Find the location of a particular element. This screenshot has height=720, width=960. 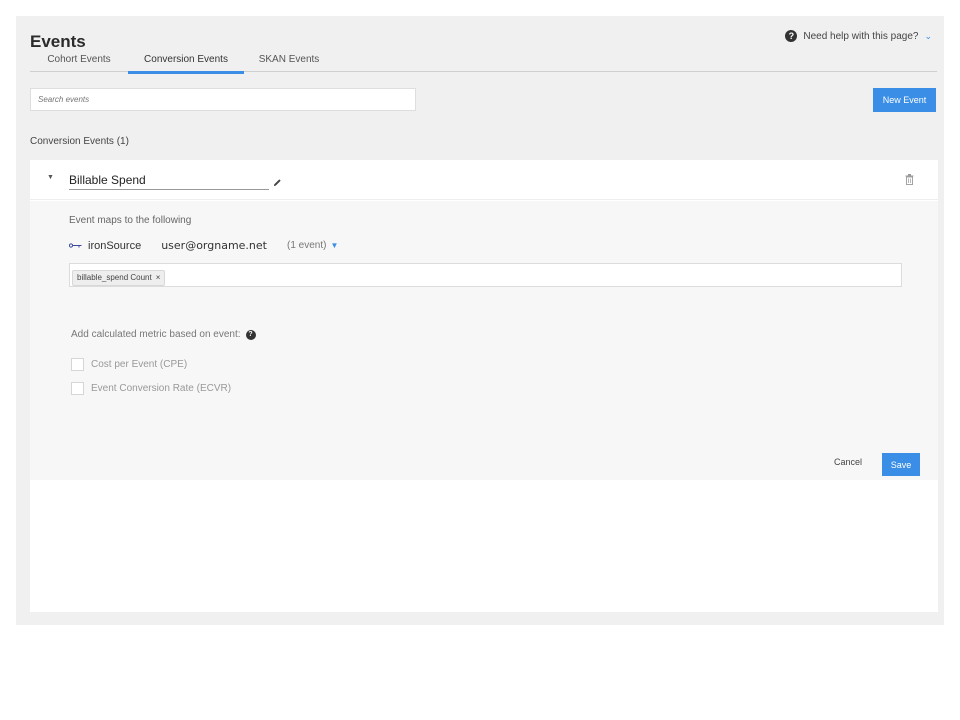

event-count-dropdown: (1 event) ▼ is located at coordinates (312, 245).